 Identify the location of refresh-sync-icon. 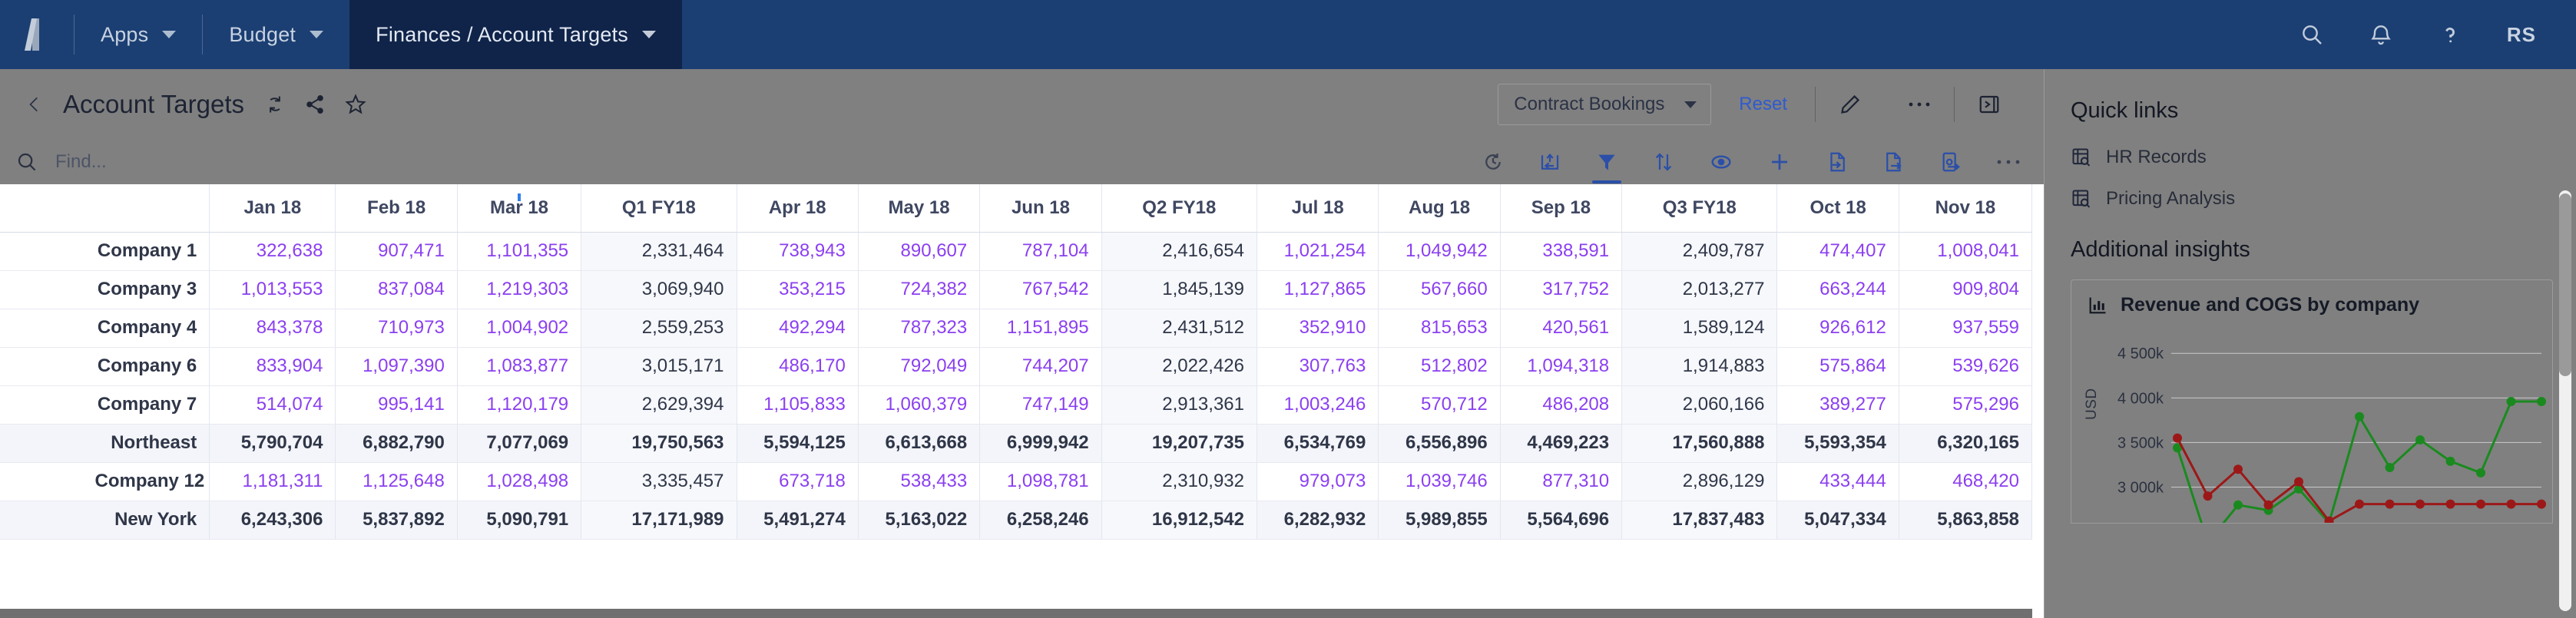
(275, 104).